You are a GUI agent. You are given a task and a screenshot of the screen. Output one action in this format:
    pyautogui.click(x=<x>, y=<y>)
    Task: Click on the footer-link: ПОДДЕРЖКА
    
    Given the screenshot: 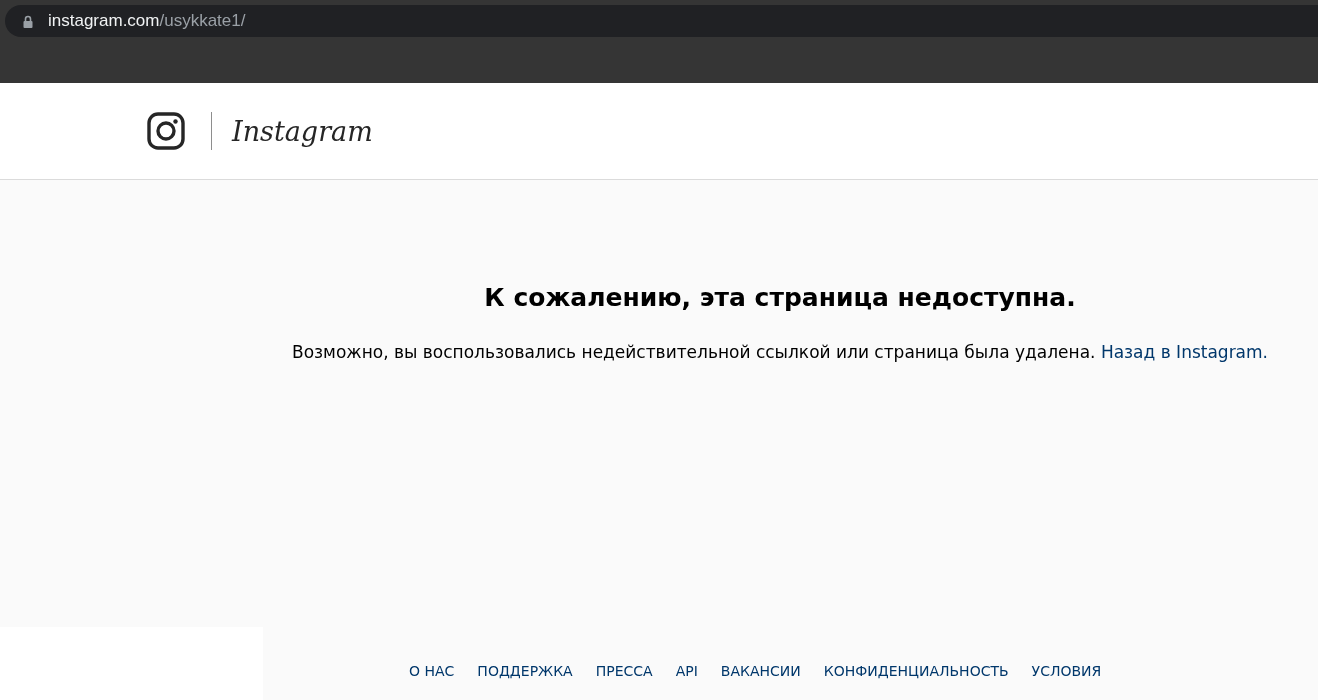 What is the action you would take?
    pyautogui.click(x=525, y=671)
    